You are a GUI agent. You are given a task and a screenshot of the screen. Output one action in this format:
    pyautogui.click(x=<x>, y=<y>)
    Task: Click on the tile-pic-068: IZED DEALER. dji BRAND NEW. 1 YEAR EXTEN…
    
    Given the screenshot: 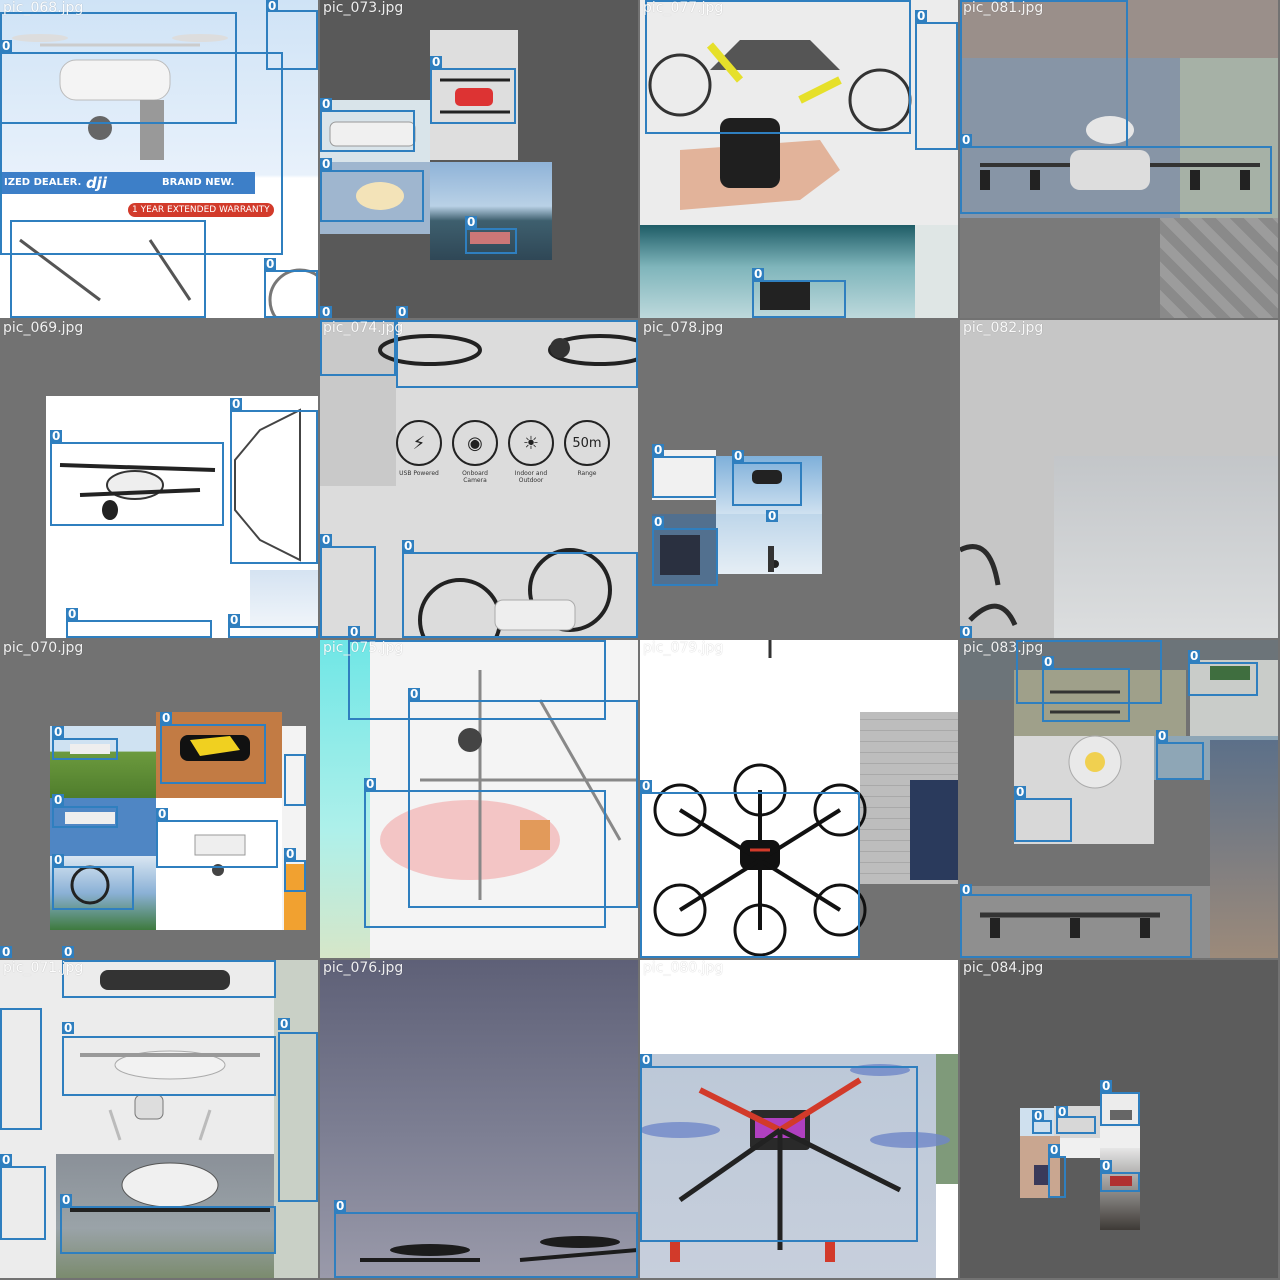 What is the action you would take?
    pyautogui.click(x=159, y=159)
    